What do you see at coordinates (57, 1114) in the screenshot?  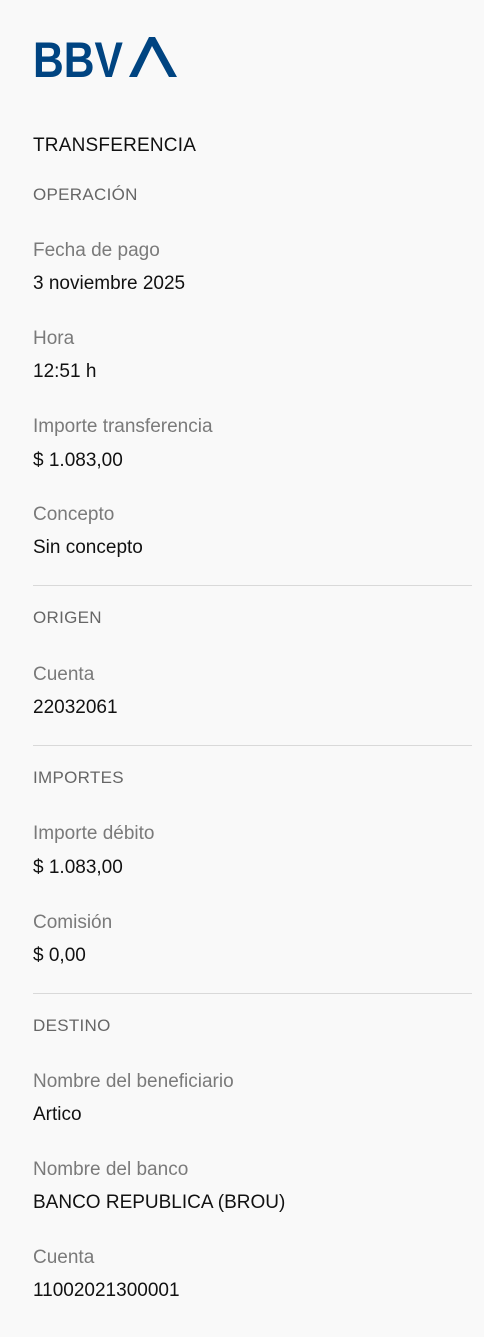 I see `beneficiario-value: Artico` at bounding box center [57, 1114].